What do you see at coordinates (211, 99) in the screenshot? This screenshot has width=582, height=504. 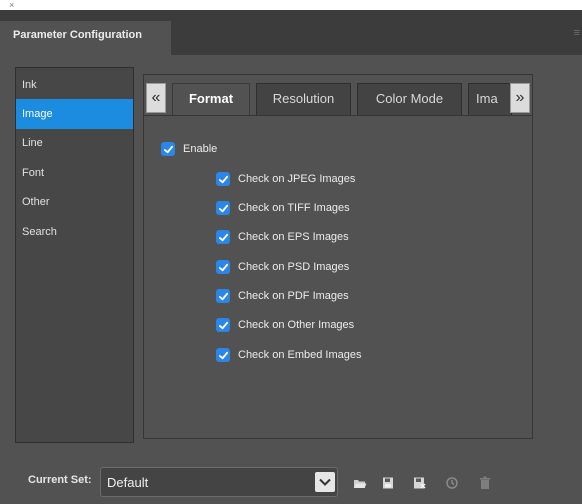 I see `tab-format: Format` at bounding box center [211, 99].